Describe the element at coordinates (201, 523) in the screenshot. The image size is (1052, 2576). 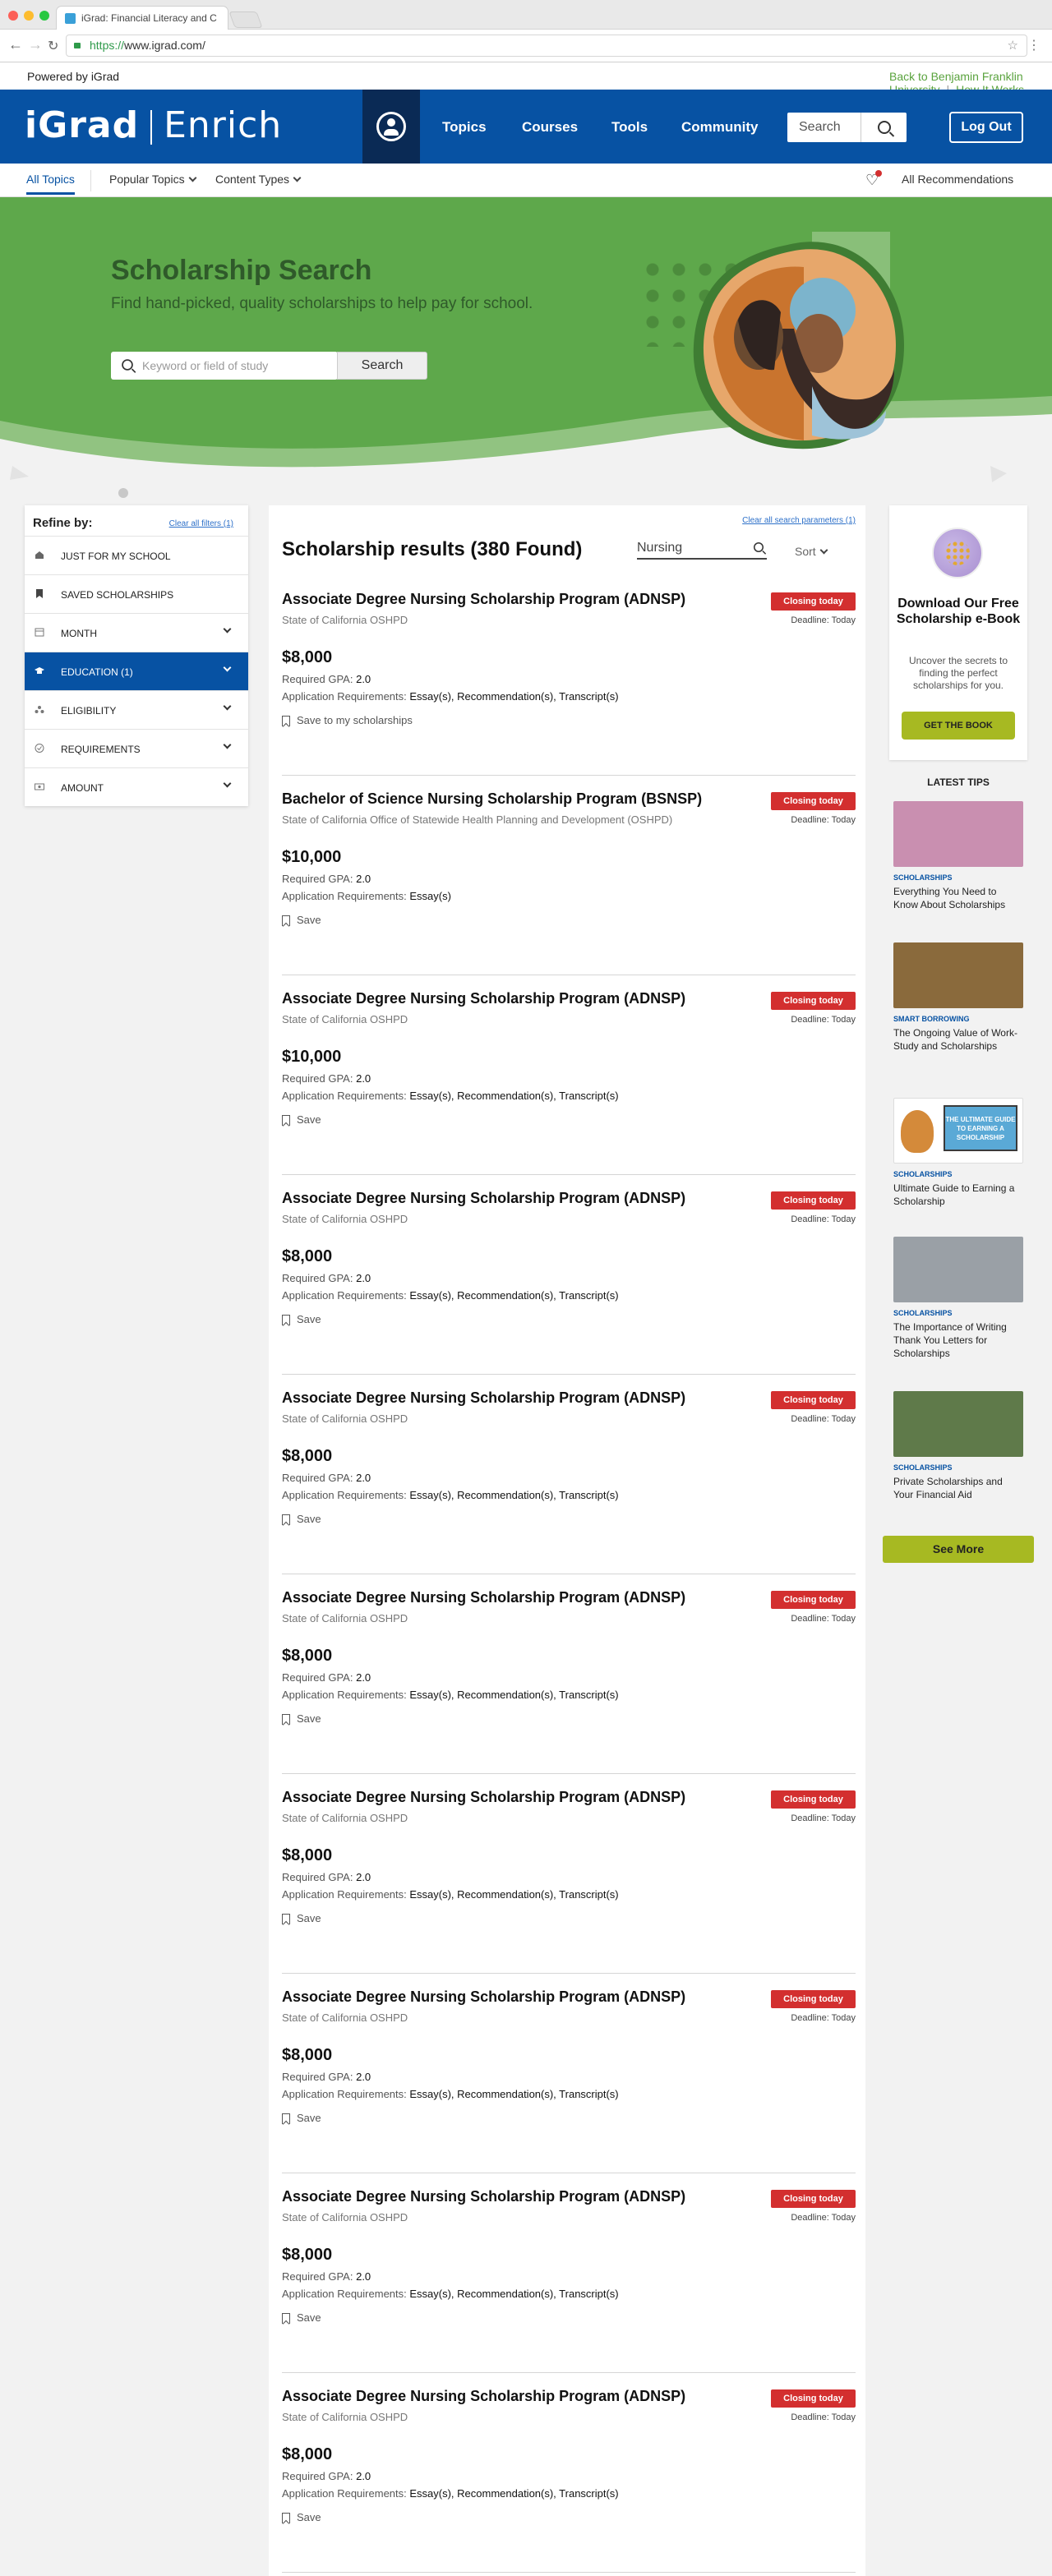
I see `clear-all-filters-link: Clear all filters (1)` at that location.